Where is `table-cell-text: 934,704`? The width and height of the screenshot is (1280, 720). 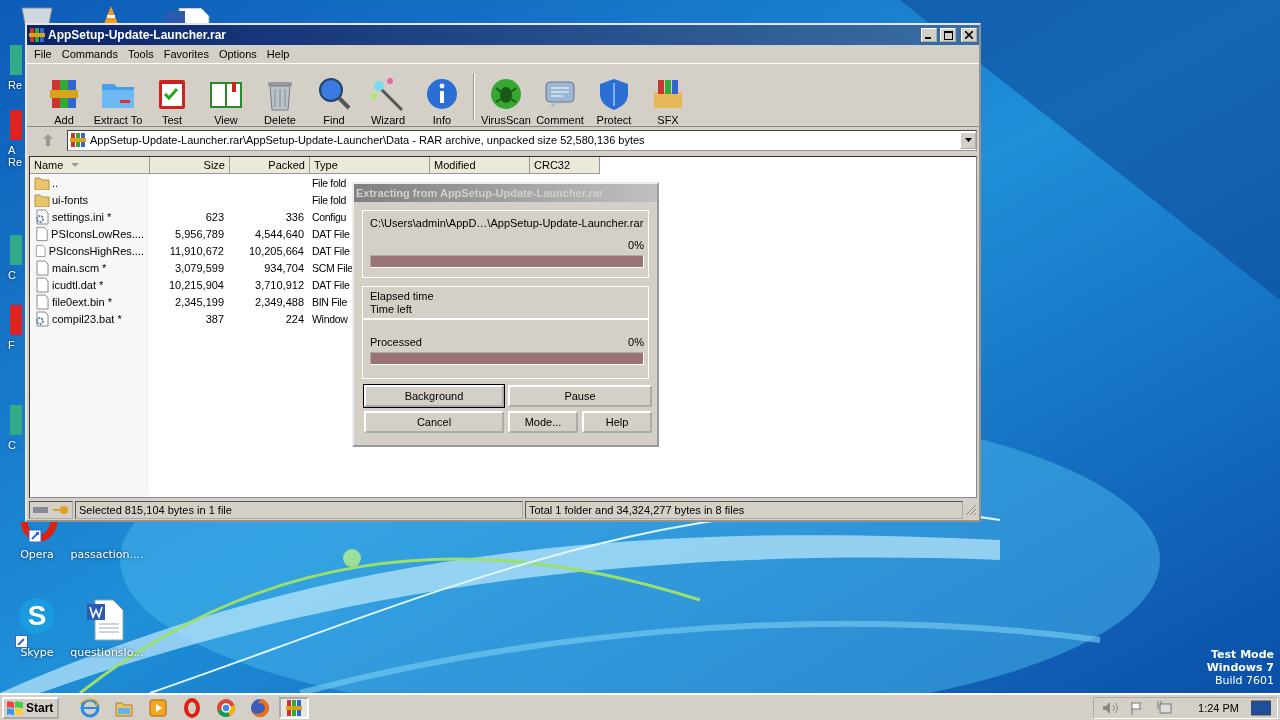 table-cell-text: 934,704 is located at coordinates (284, 267).